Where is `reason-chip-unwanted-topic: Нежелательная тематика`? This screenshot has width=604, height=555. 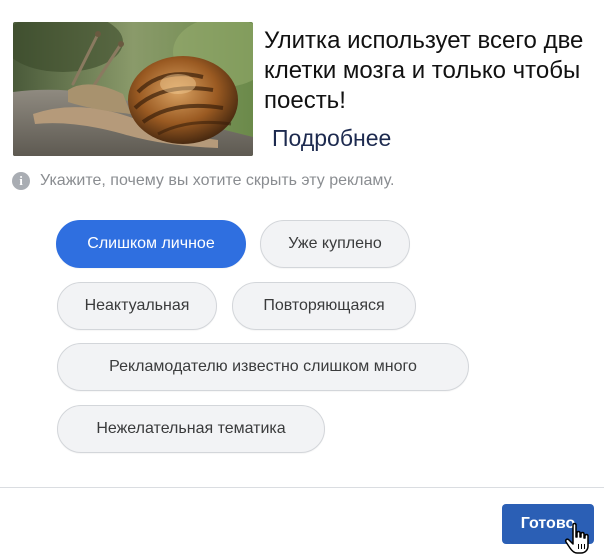 reason-chip-unwanted-topic: Нежелательная тематика is located at coordinates (191, 429).